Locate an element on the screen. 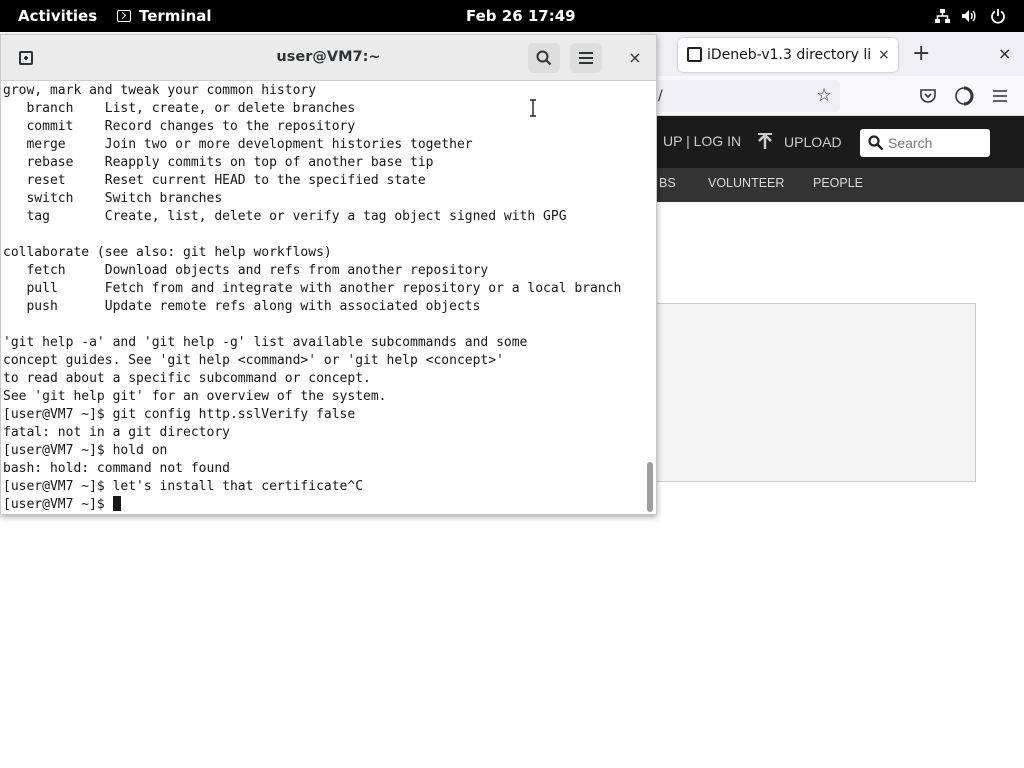 This screenshot has height=768, width=1024. terminal-line: commit Record changes to the repository is located at coordinates (179, 126).